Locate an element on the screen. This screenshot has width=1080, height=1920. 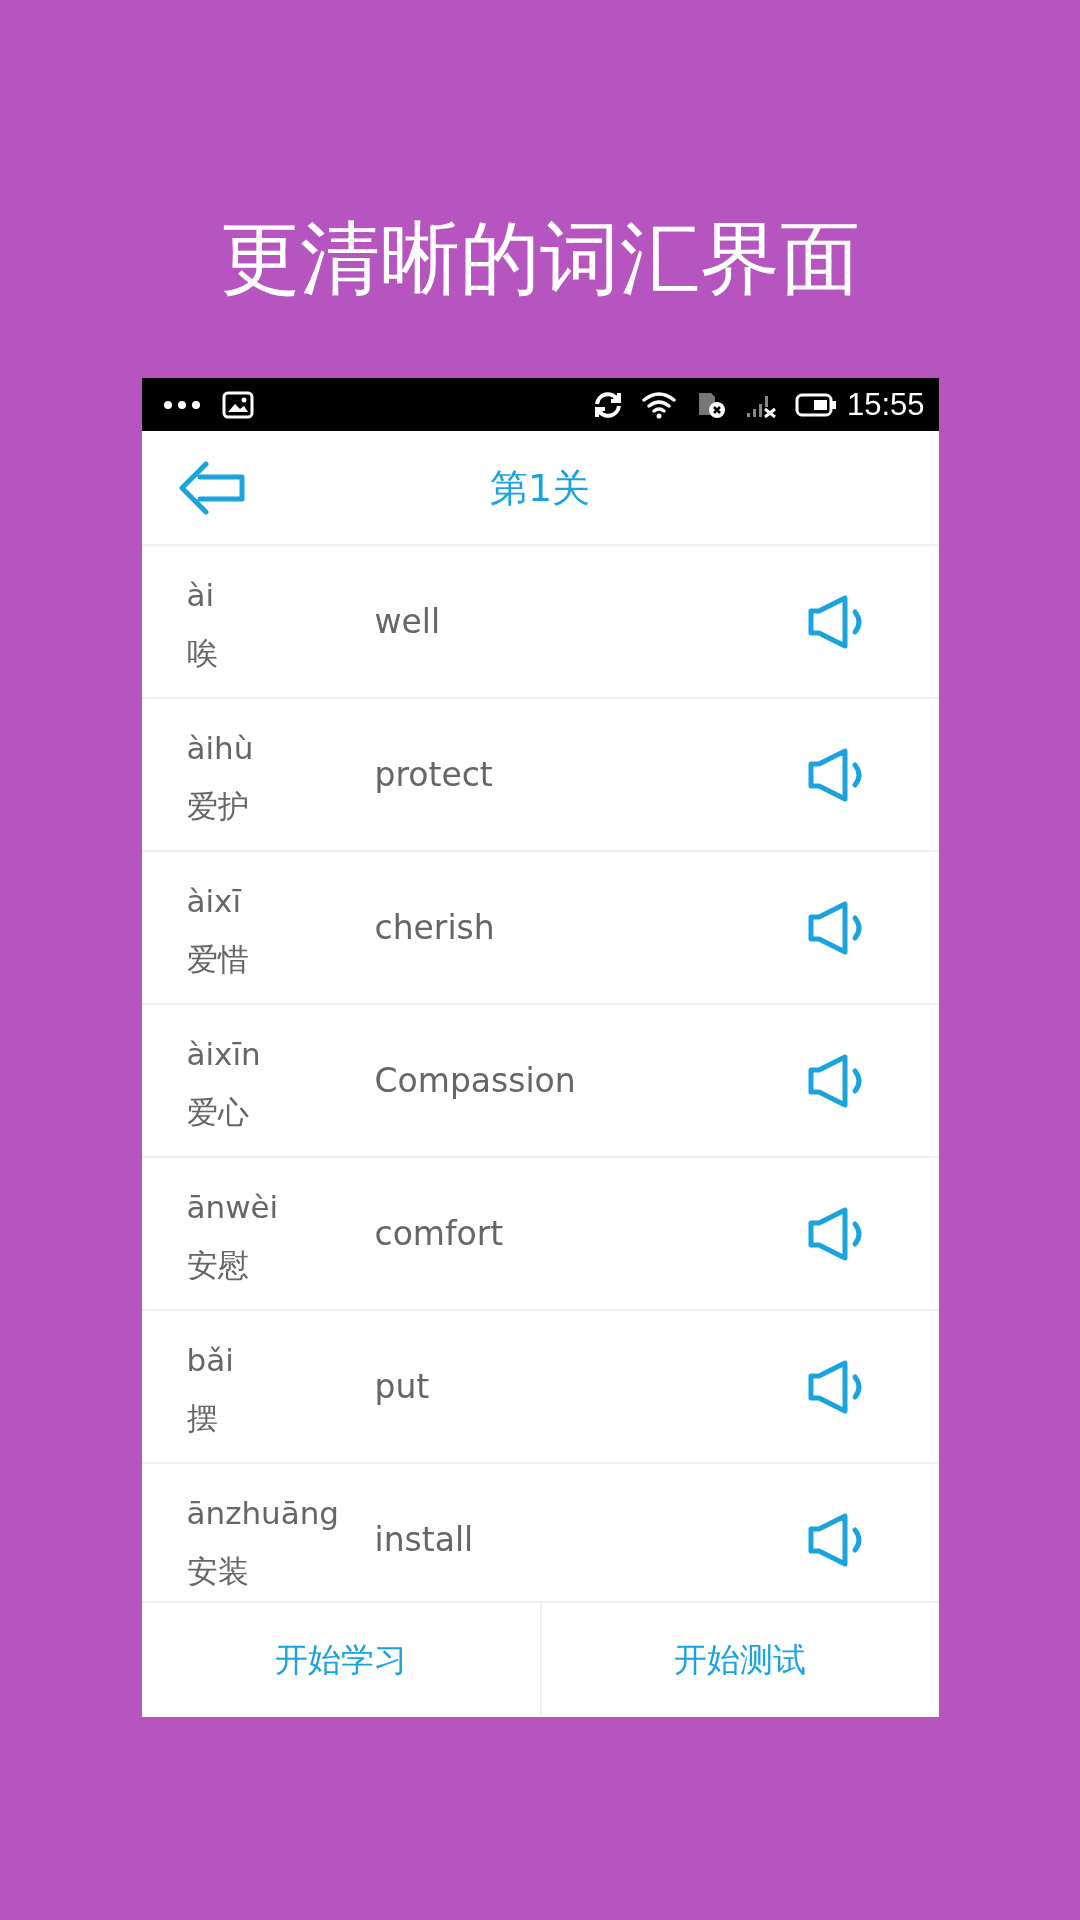
word-row: ānwèi 安慰 comfort is located at coordinates (540, 1234).